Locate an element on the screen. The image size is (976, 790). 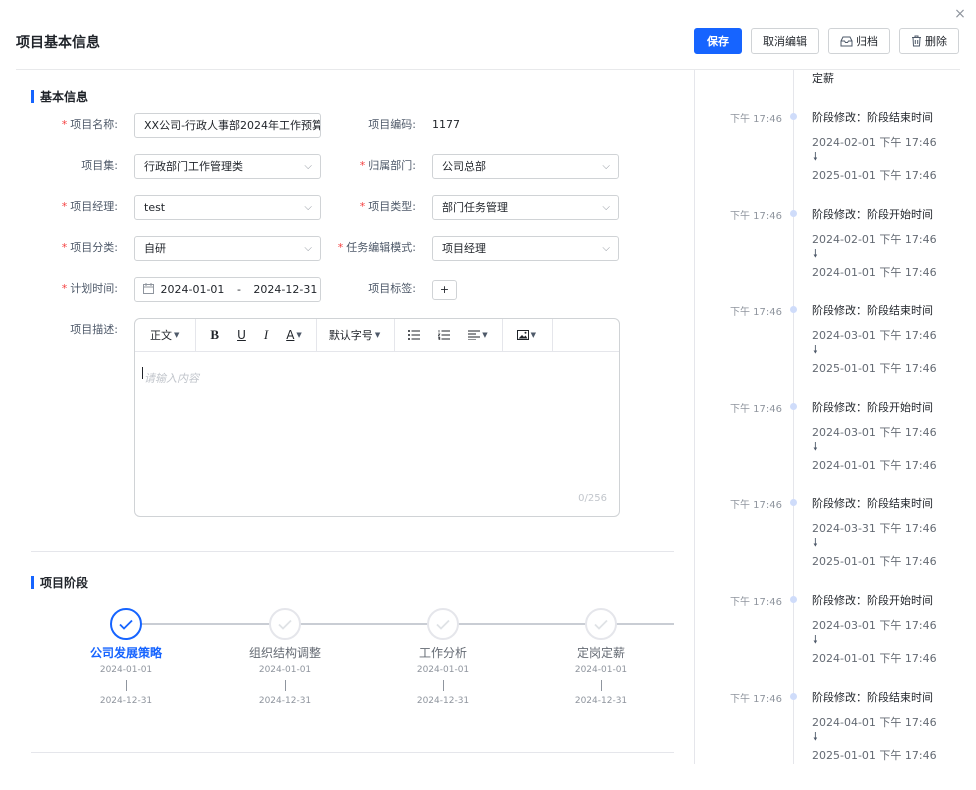
editor-content-area: 请输入内容 0/256 is located at coordinates (377, 434).